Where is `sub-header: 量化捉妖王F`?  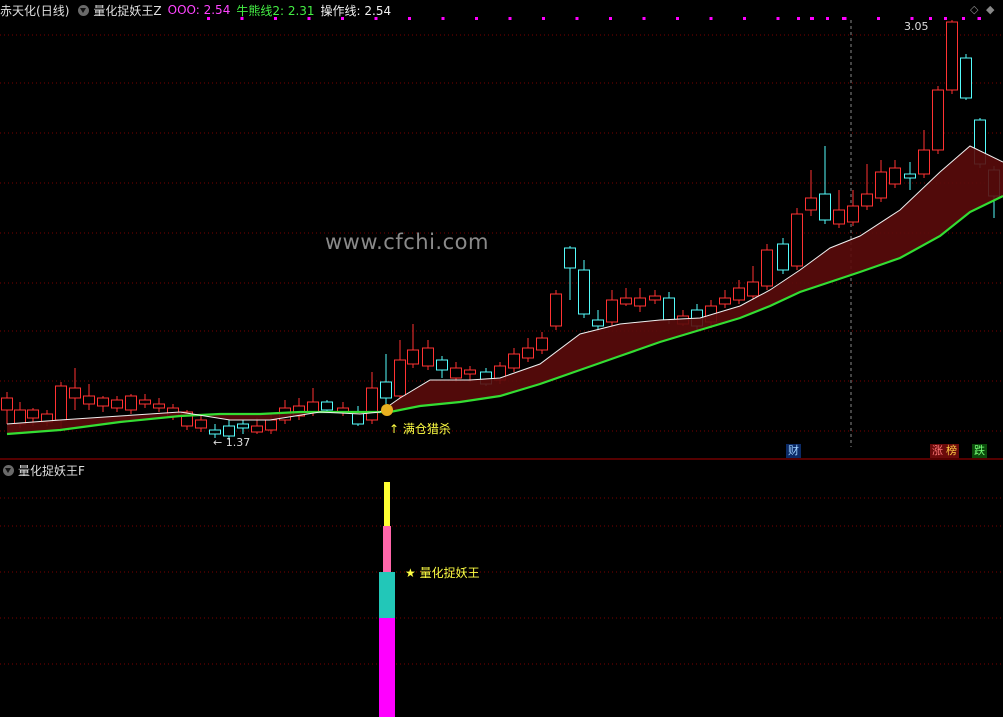
sub-header: 量化捉妖王F is located at coordinates (45, 470).